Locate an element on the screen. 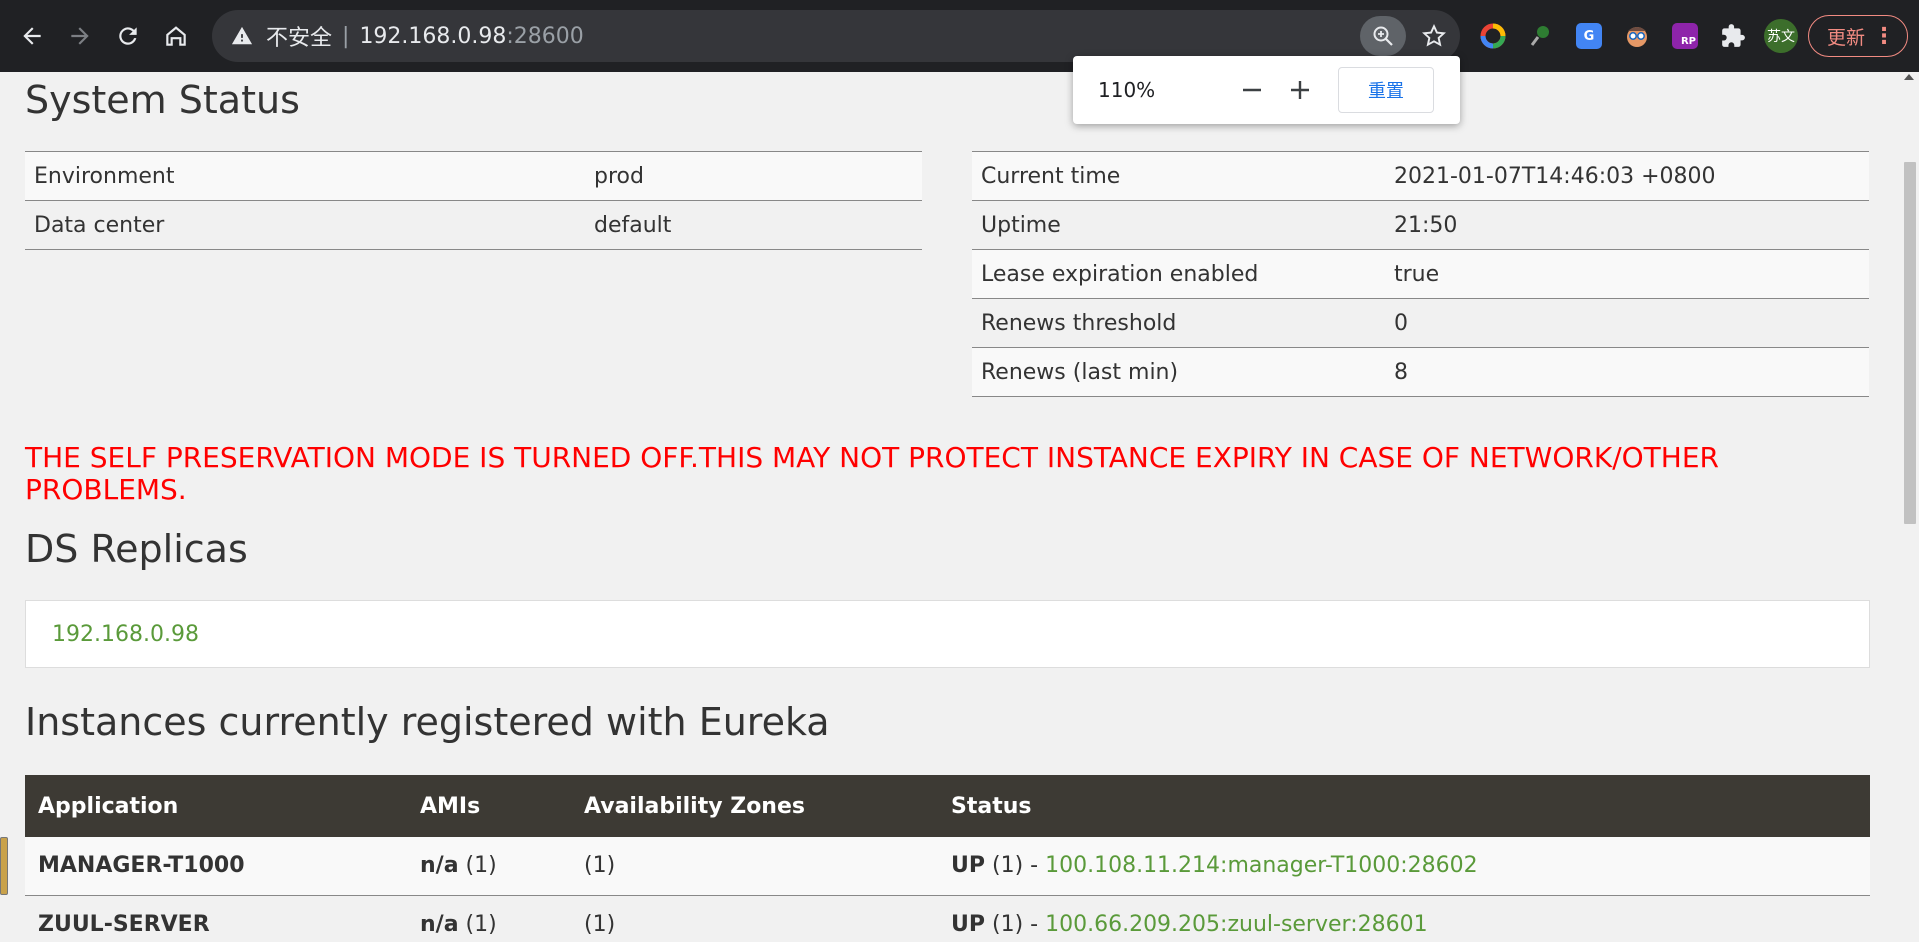  instance-link: 100.108.11.214:manager-T1000:28602 is located at coordinates (1261, 865).